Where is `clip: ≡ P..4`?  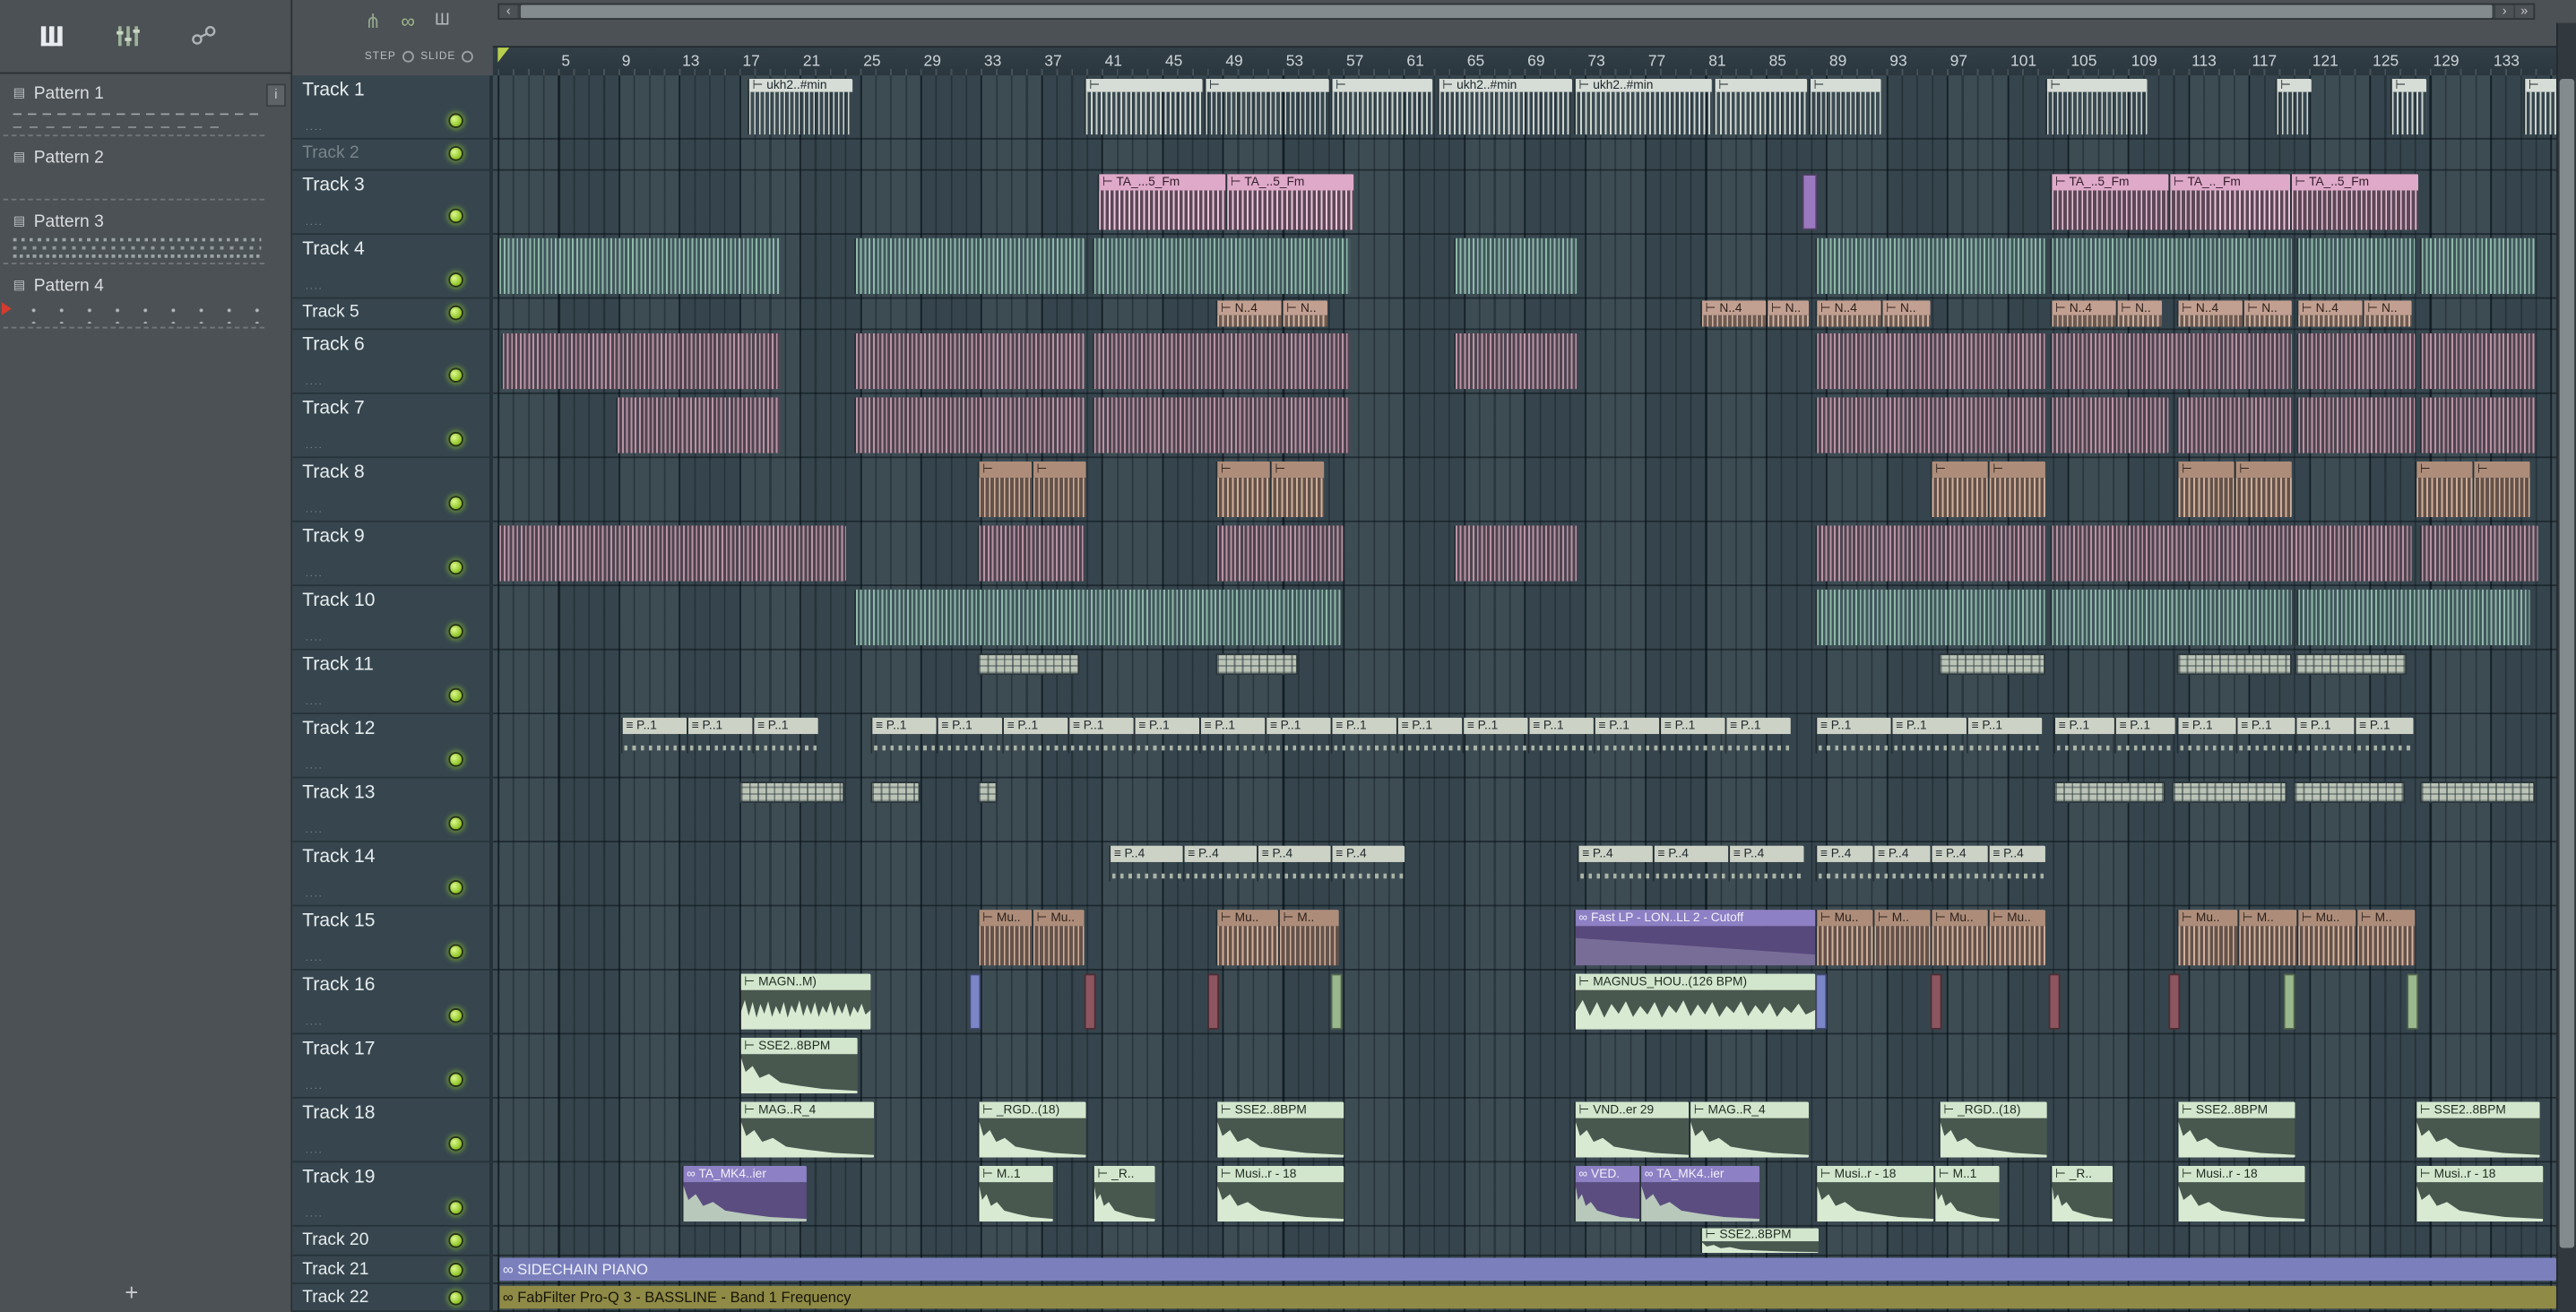
clip: ≡ P..4 is located at coordinates (1294, 864).